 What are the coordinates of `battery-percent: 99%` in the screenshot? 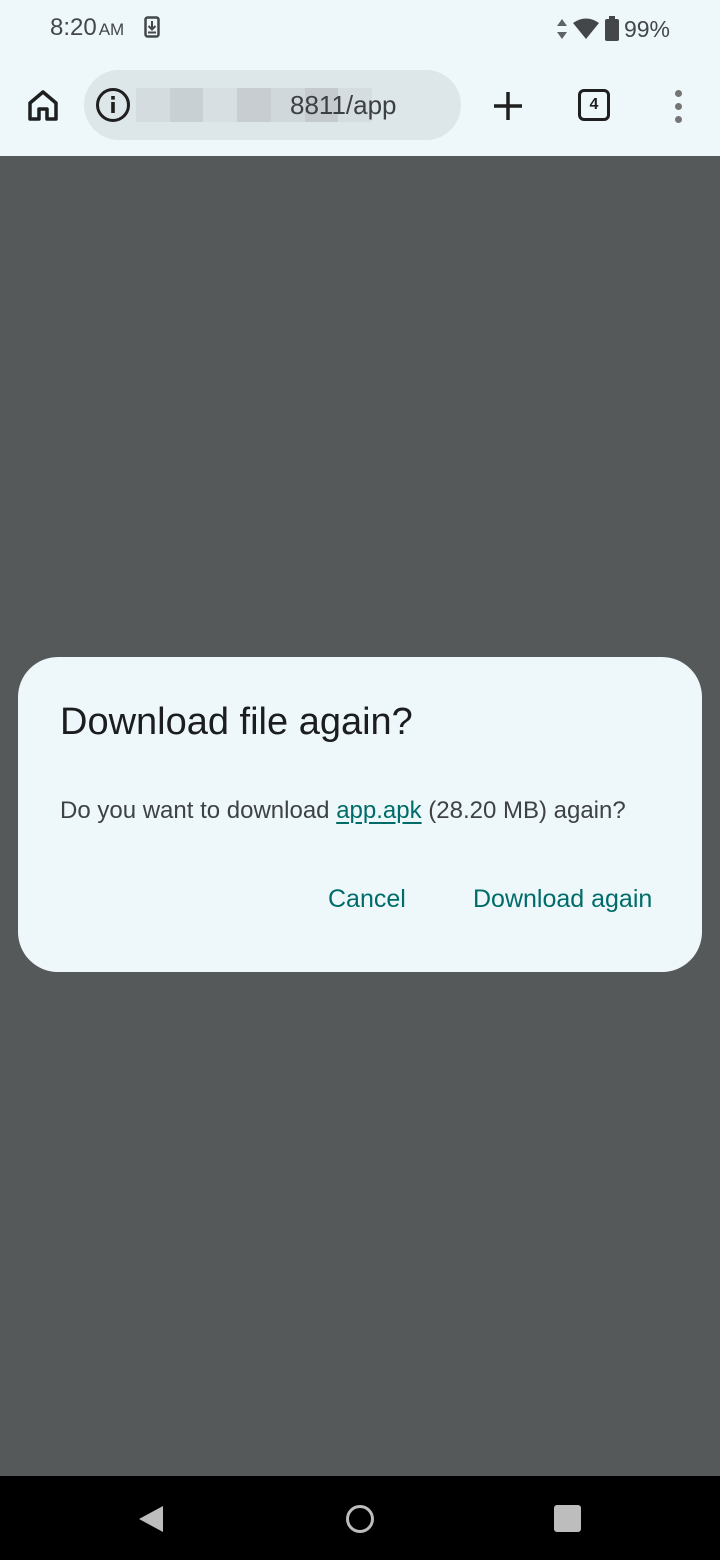 It's located at (646, 28).